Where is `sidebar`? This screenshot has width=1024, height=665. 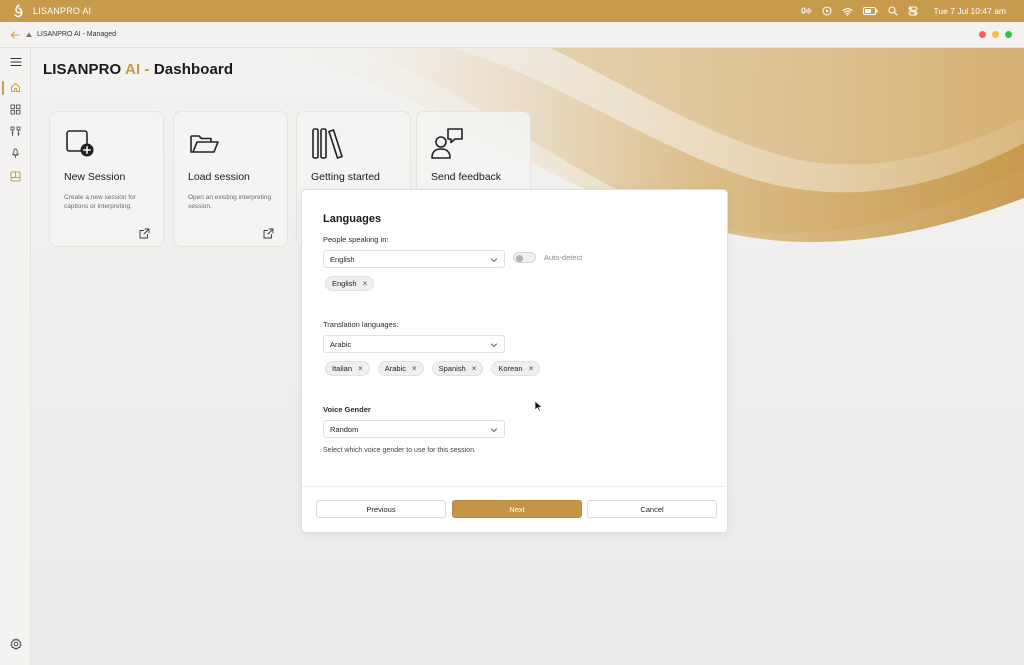
sidebar is located at coordinates (15, 356).